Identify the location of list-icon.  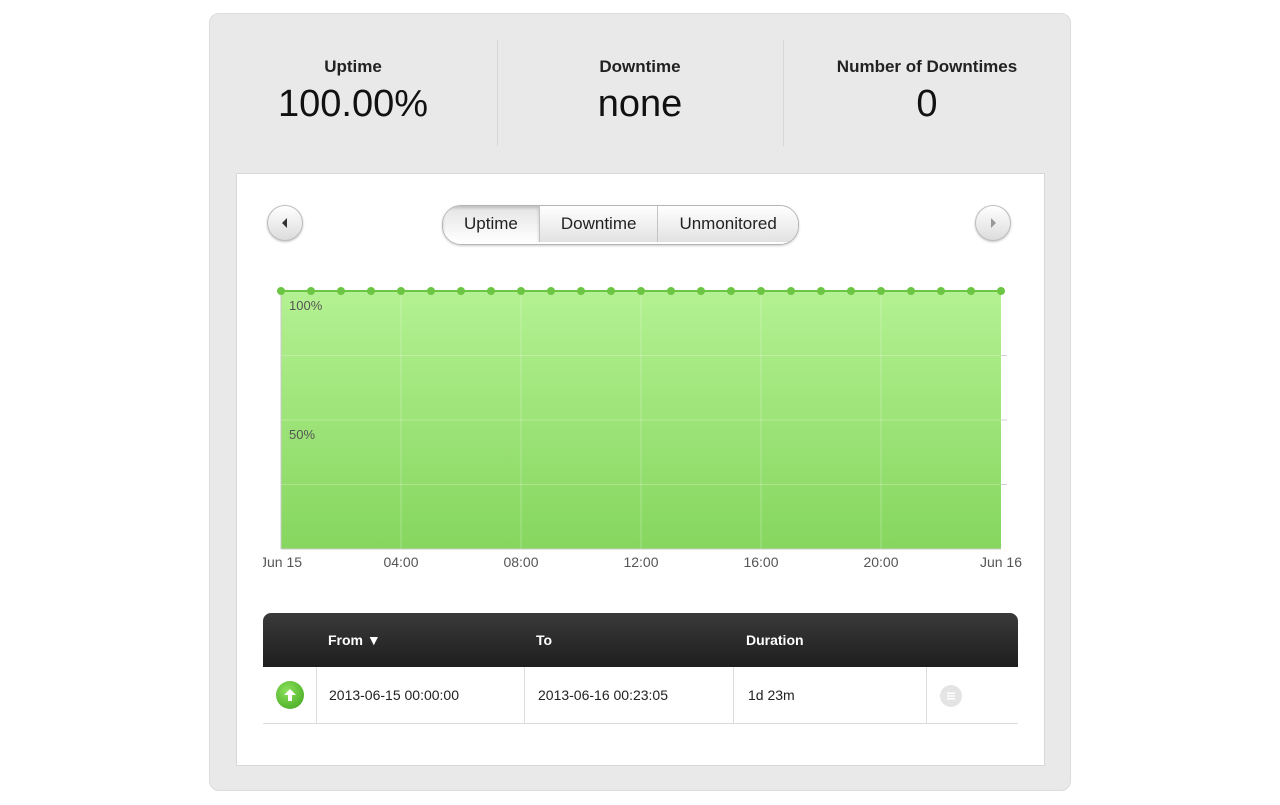
(951, 696).